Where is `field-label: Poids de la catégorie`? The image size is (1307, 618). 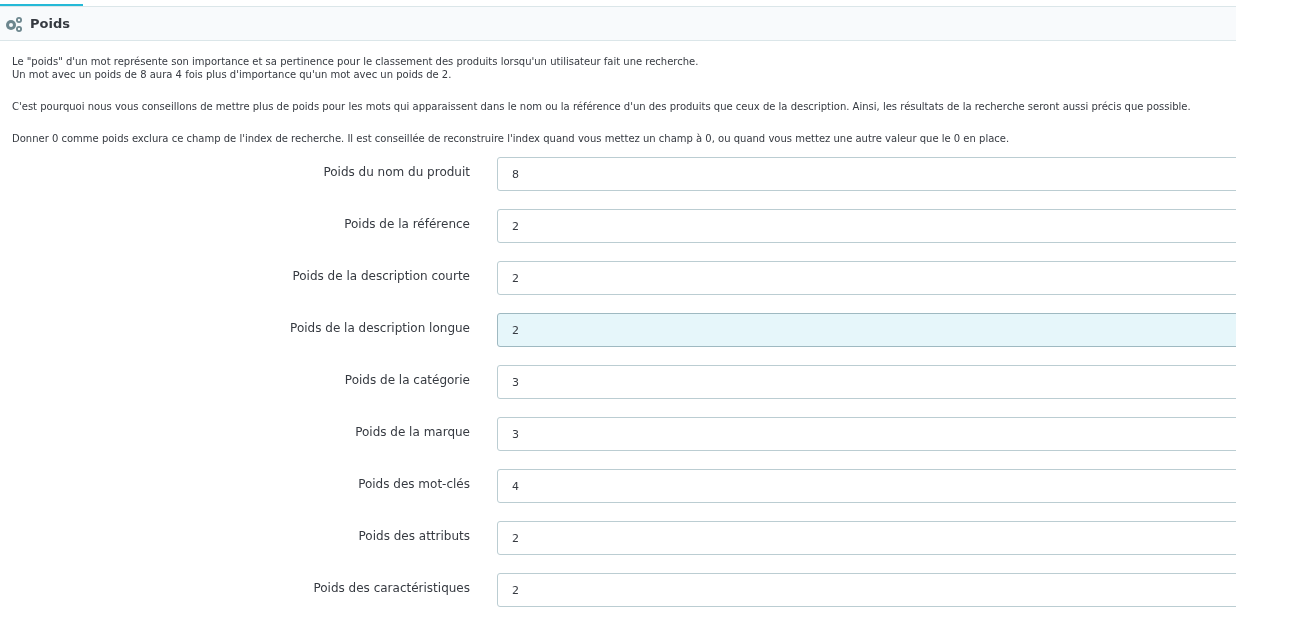 field-label: Poids de la catégorie is located at coordinates (406, 380).